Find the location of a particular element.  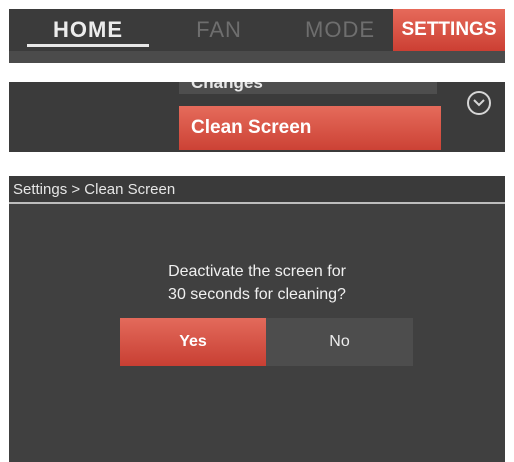

settings-menu-list: Changes Clean Screen is located at coordinates (257, 117).